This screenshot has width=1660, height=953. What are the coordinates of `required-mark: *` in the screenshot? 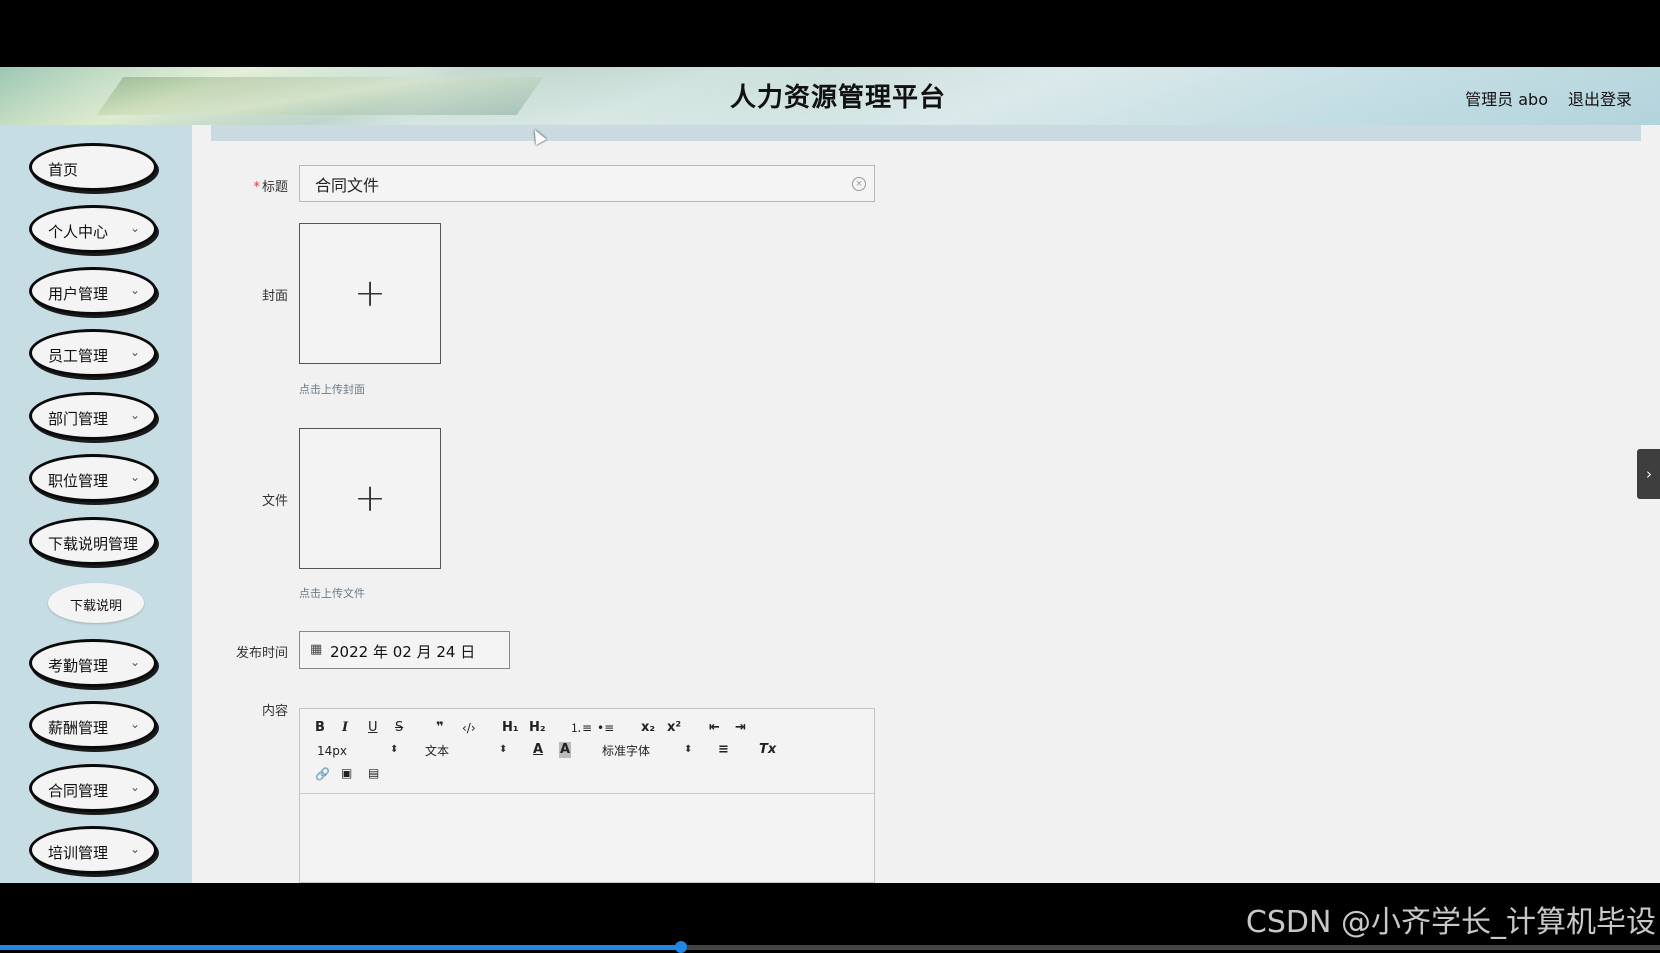 It's located at (256, 187).